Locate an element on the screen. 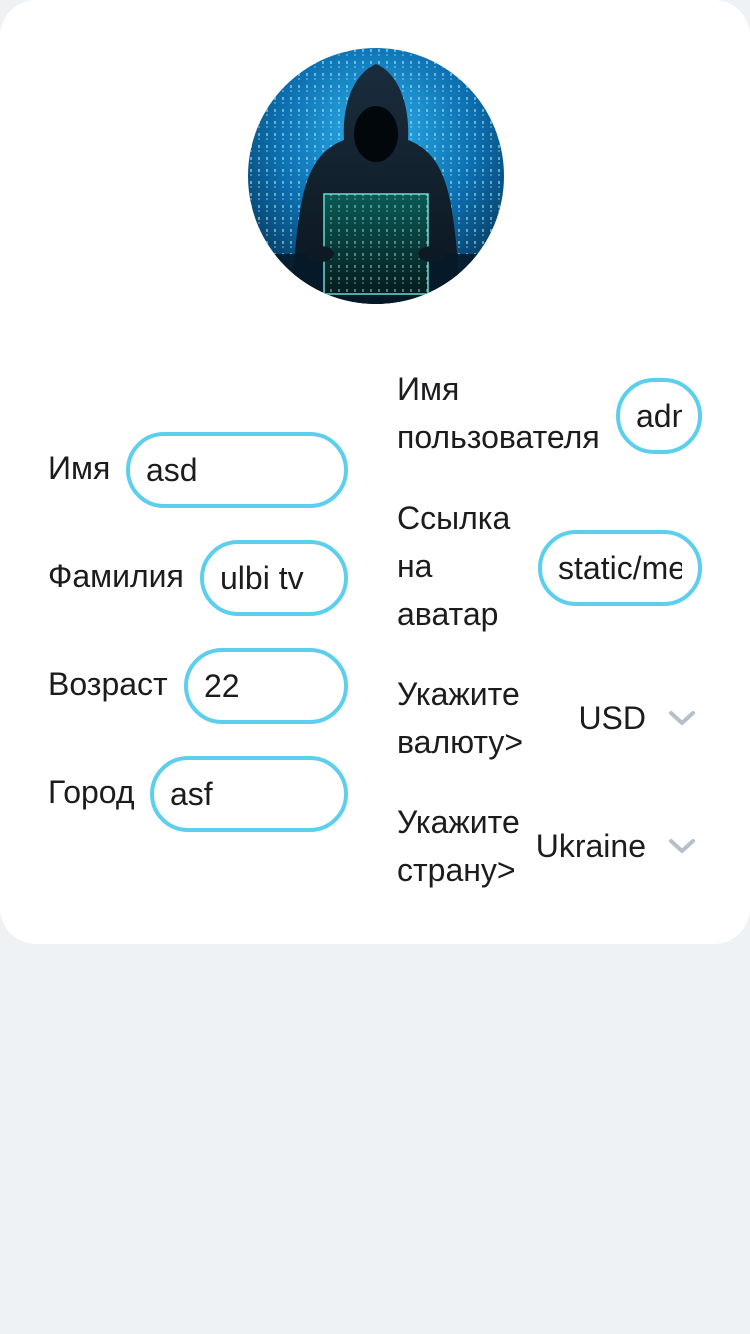 The width and height of the screenshot is (750, 1334). country-select: Ukraine is located at coordinates (612, 846).